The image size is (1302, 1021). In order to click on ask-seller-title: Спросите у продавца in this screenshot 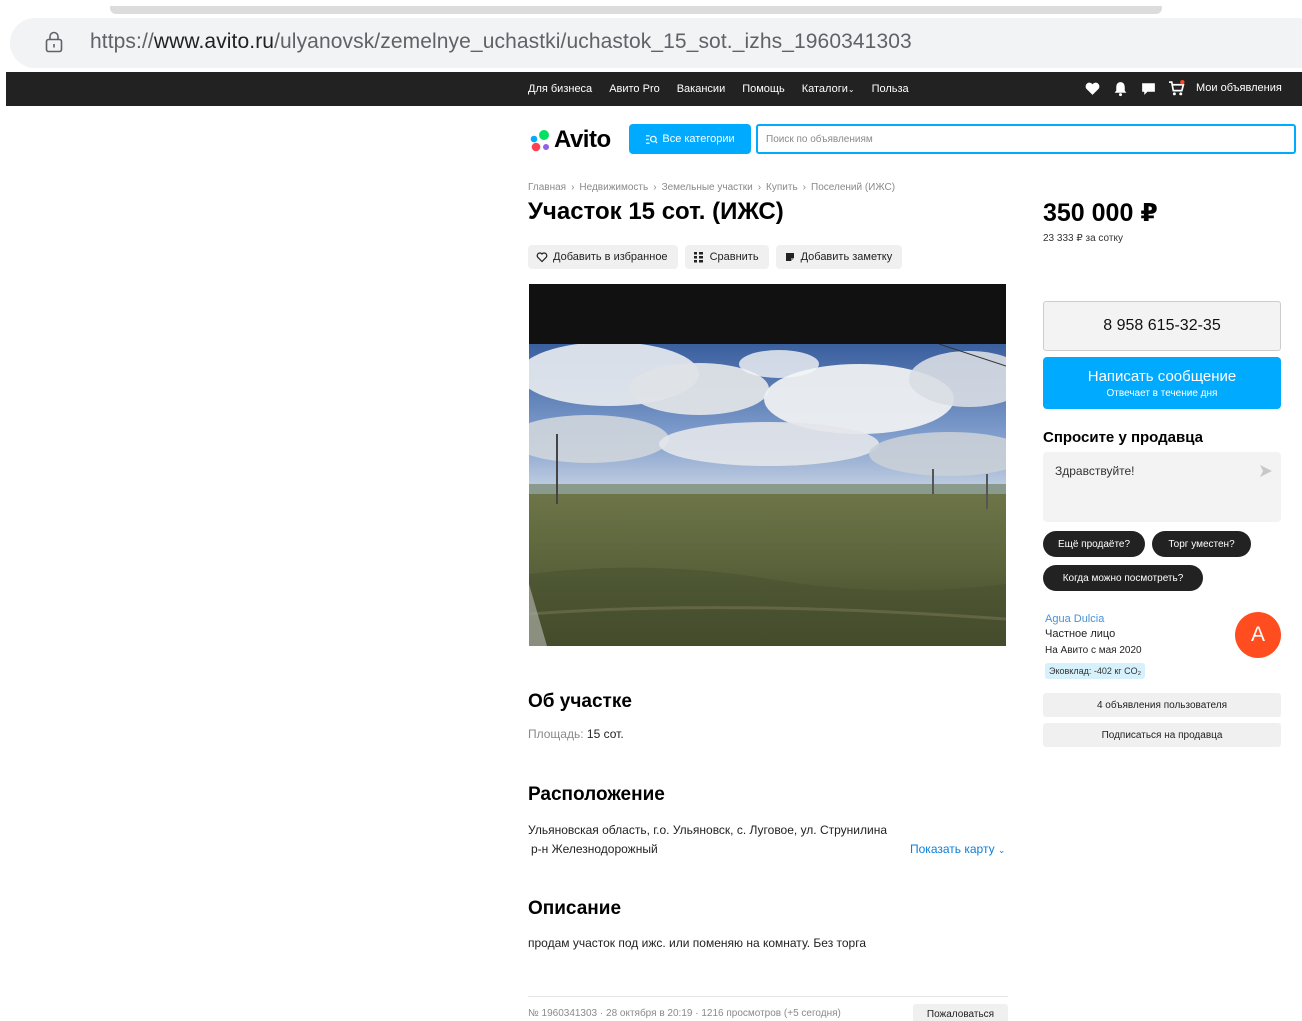, I will do `click(1123, 437)`.